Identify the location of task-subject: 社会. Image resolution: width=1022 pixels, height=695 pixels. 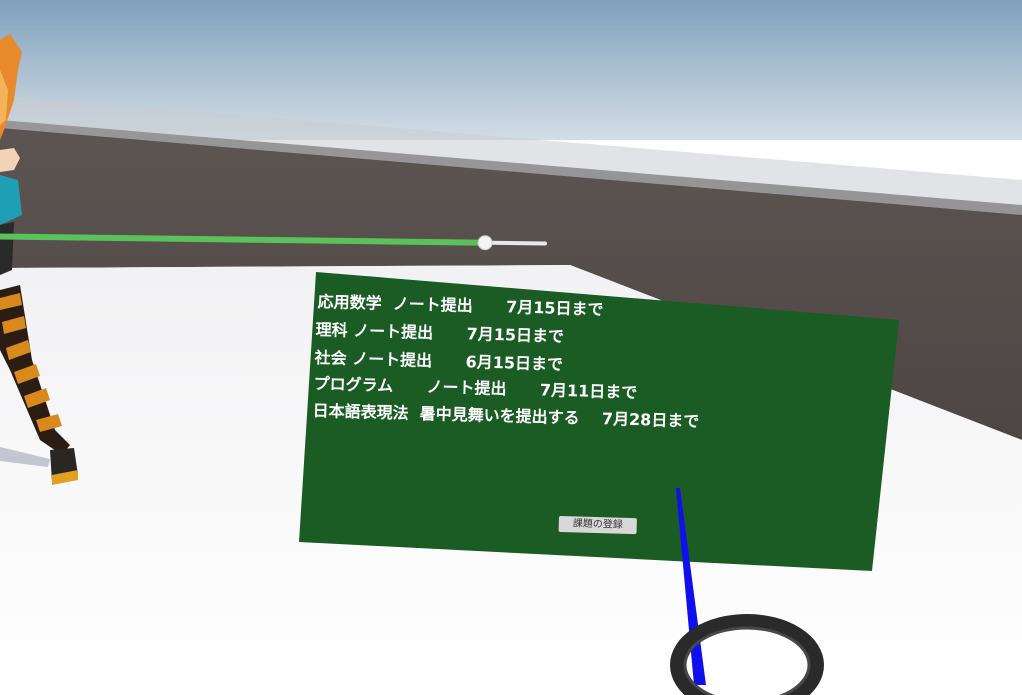
(330, 357).